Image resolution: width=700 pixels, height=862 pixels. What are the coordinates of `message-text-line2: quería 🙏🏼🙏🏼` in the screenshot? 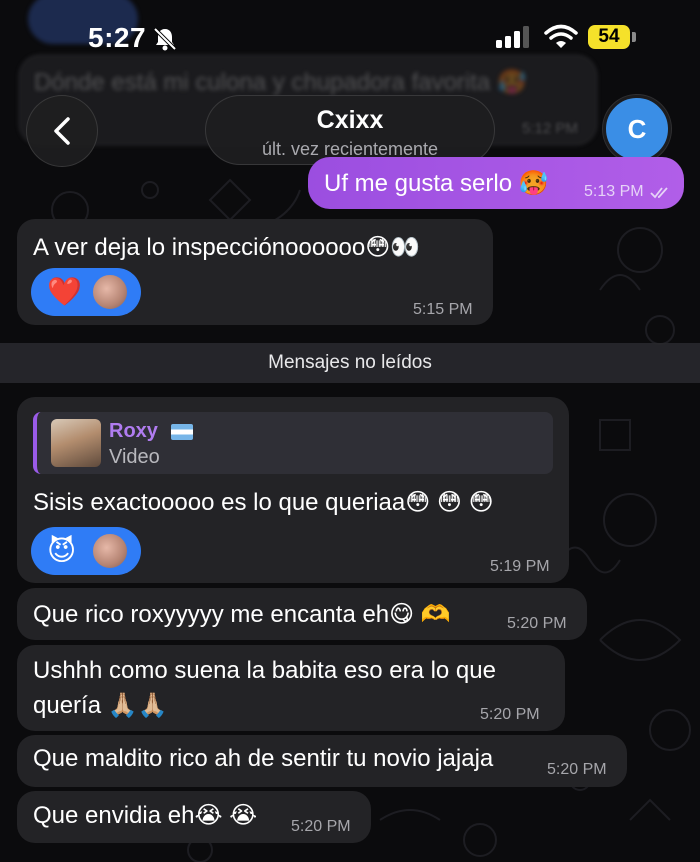 It's located at (100, 705).